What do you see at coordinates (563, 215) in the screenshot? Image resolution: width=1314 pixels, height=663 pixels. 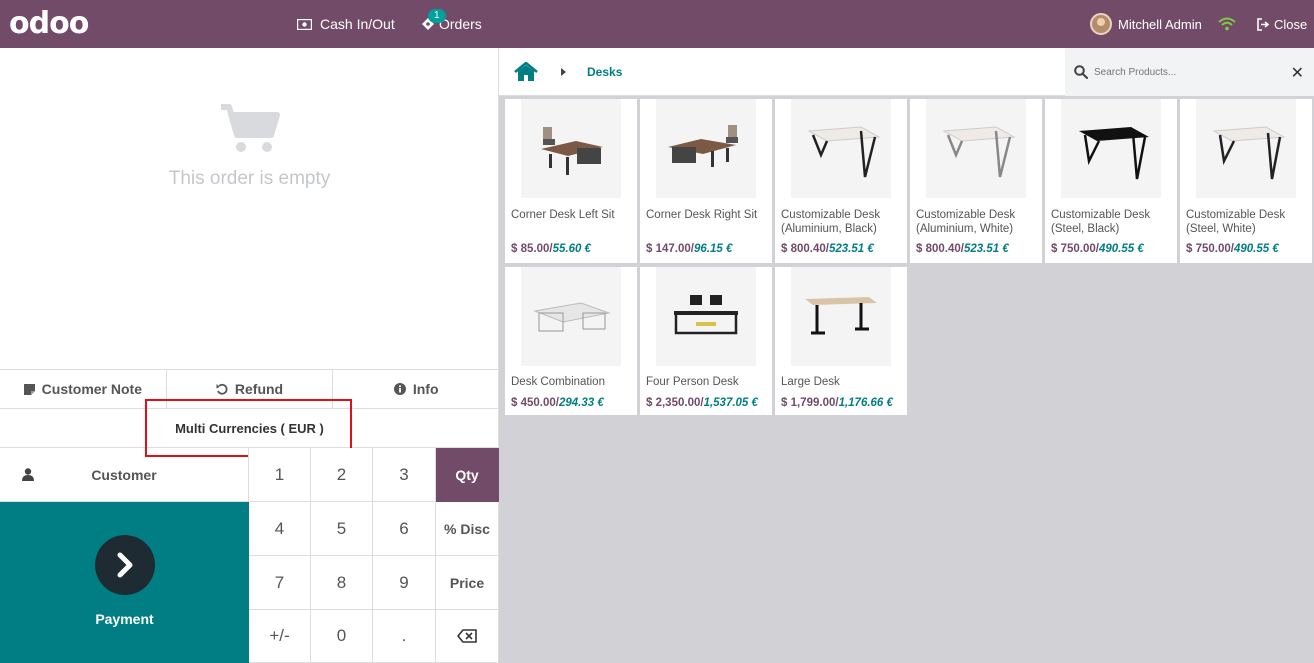 I see `product-name: Corner Desk Left Sit` at bounding box center [563, 215].